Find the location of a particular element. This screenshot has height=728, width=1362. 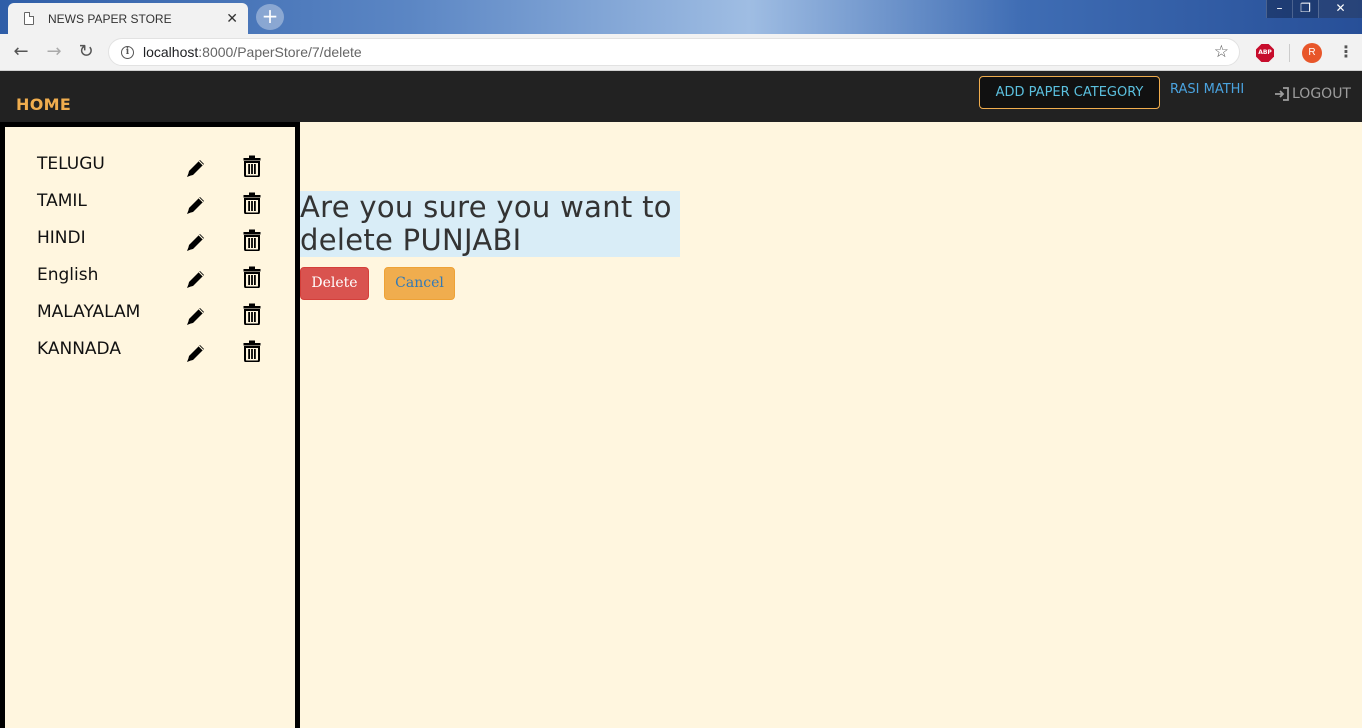

home-link: HOME is located at coordinates (43, 104).